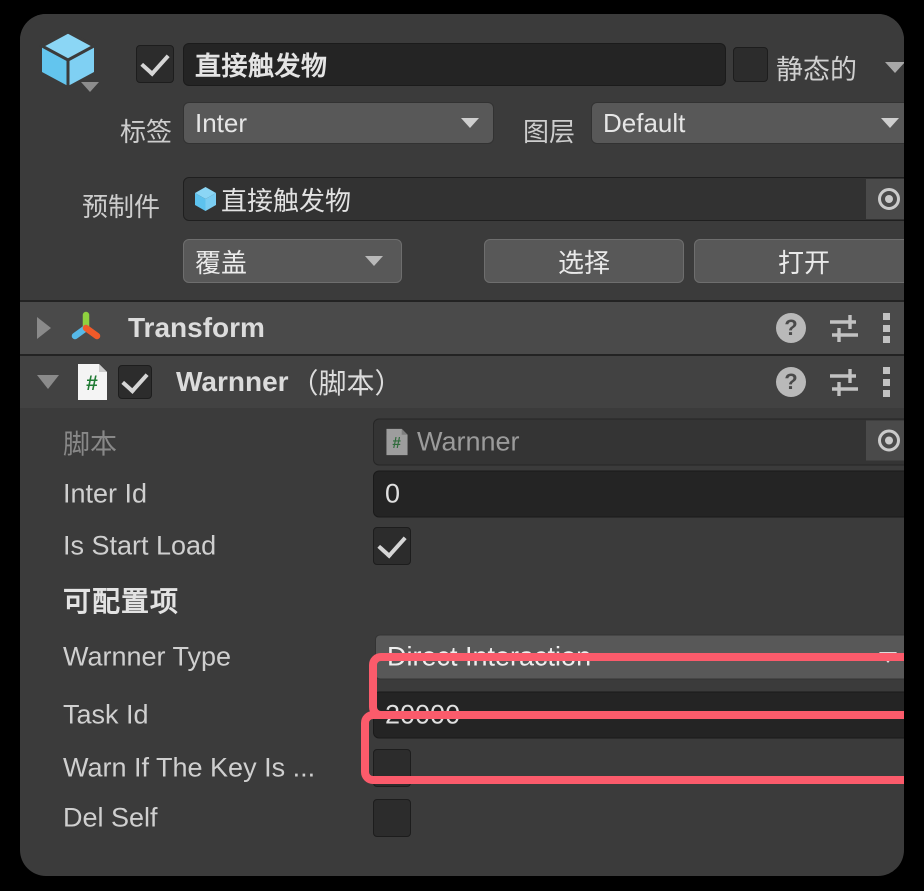 Image resolution: width=924 pixels, height=891 pixels. What do you see at coordinates (894, 67) in the screenshot?
I see `static-dropdown-caret-icon` at bounding box center [894, 67].